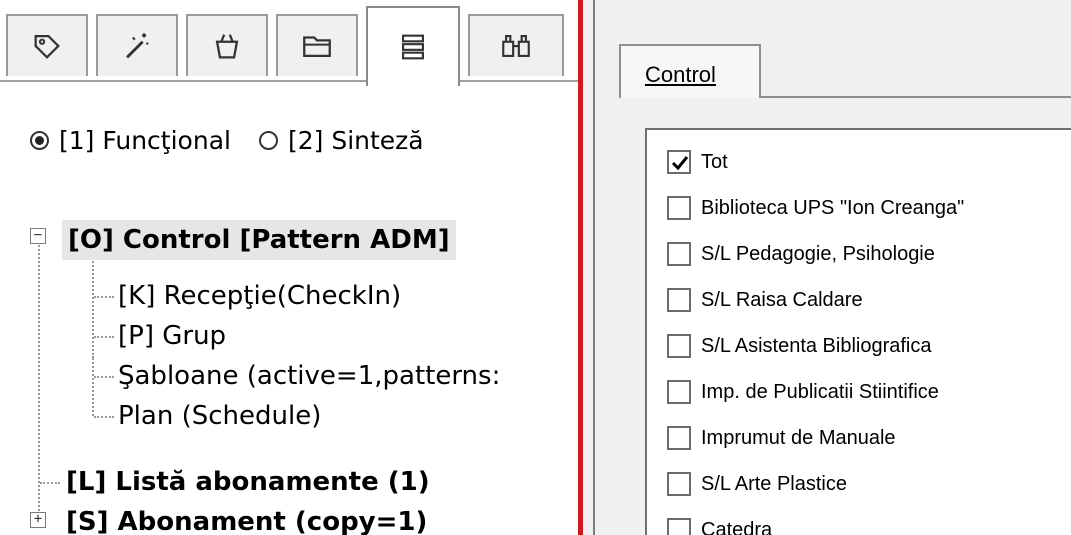 This screenshot has width=1071, height=535. I want to click on checklist-item-label: S/L Pedagogie, Psihologie, so click(818, 253).